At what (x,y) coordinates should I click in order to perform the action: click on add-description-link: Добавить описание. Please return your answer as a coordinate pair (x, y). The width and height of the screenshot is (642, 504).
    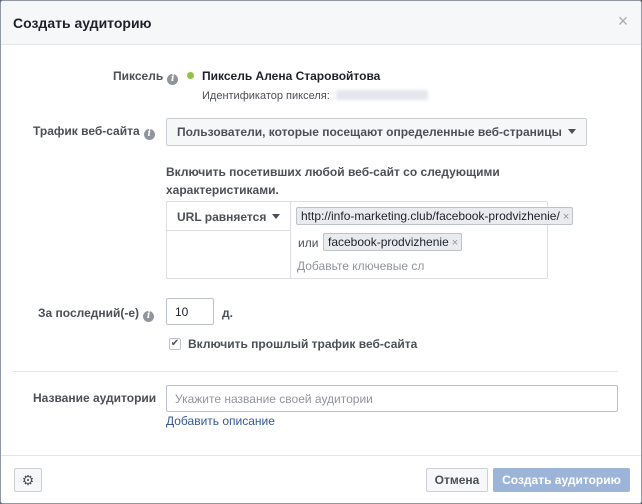
    Looking at the image, I should click on (220, 421).